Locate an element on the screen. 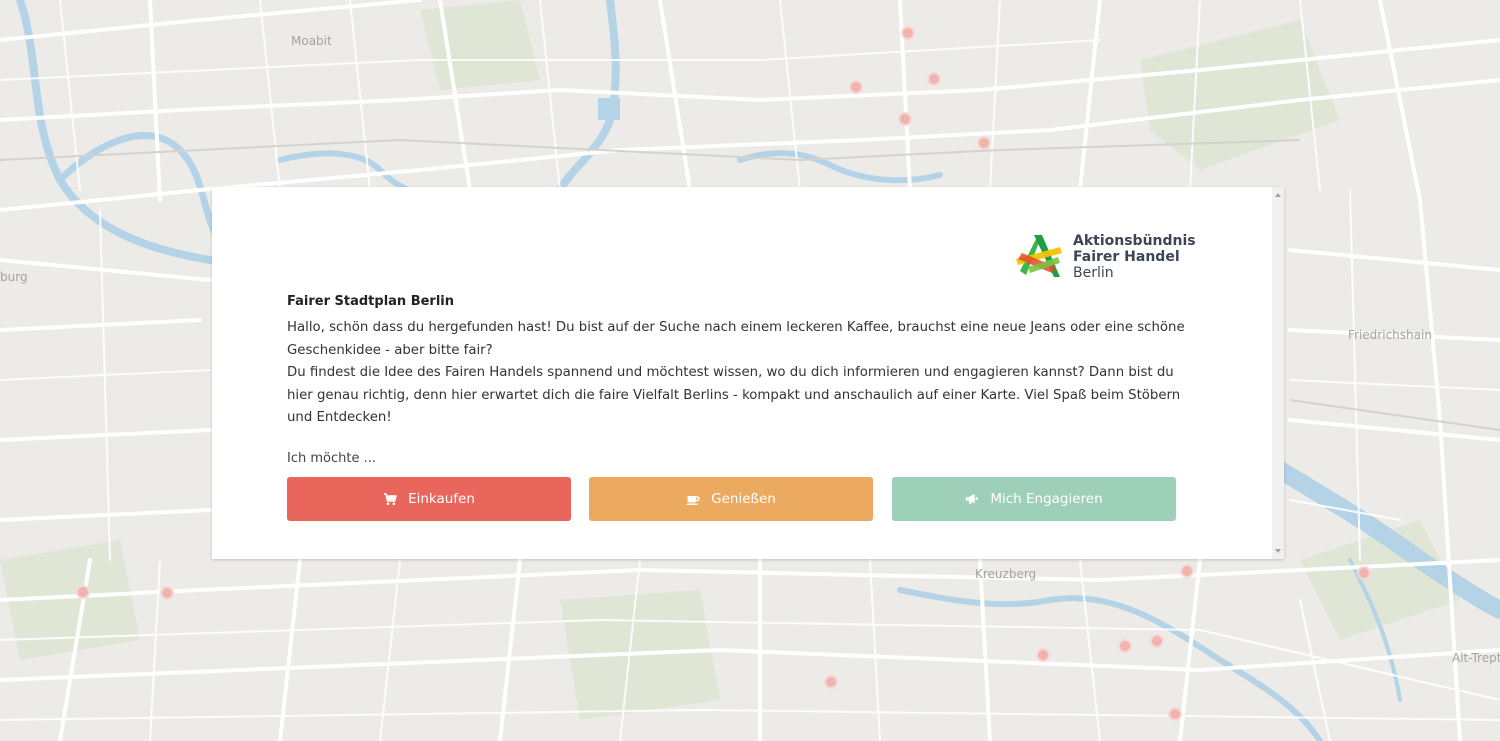 The height and width of the screenshot is (741, 1500). logo-text-line3: Berlin is located at coordinates (1093, 273).